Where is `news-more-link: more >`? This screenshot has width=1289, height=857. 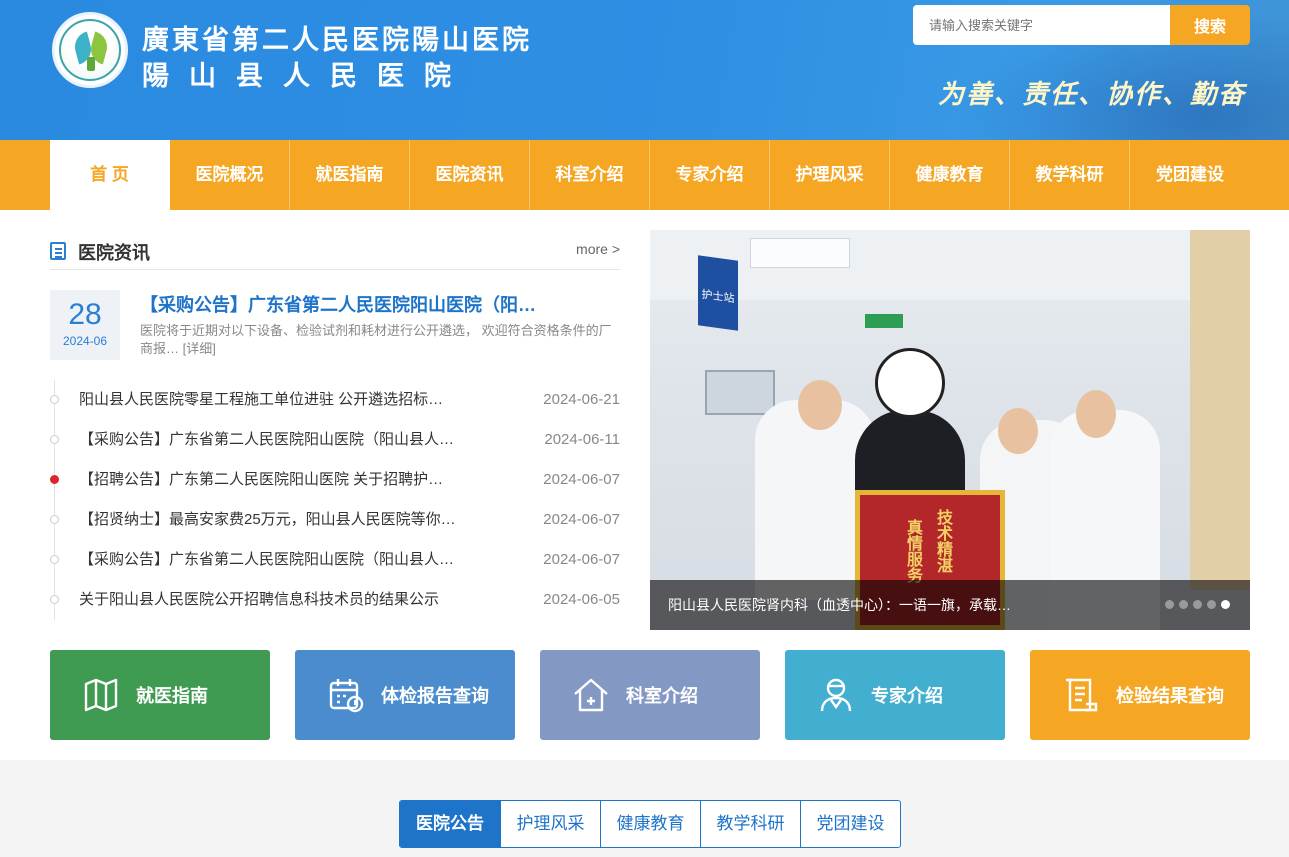 news-more-link: more > is located at coordinates (598, 249).